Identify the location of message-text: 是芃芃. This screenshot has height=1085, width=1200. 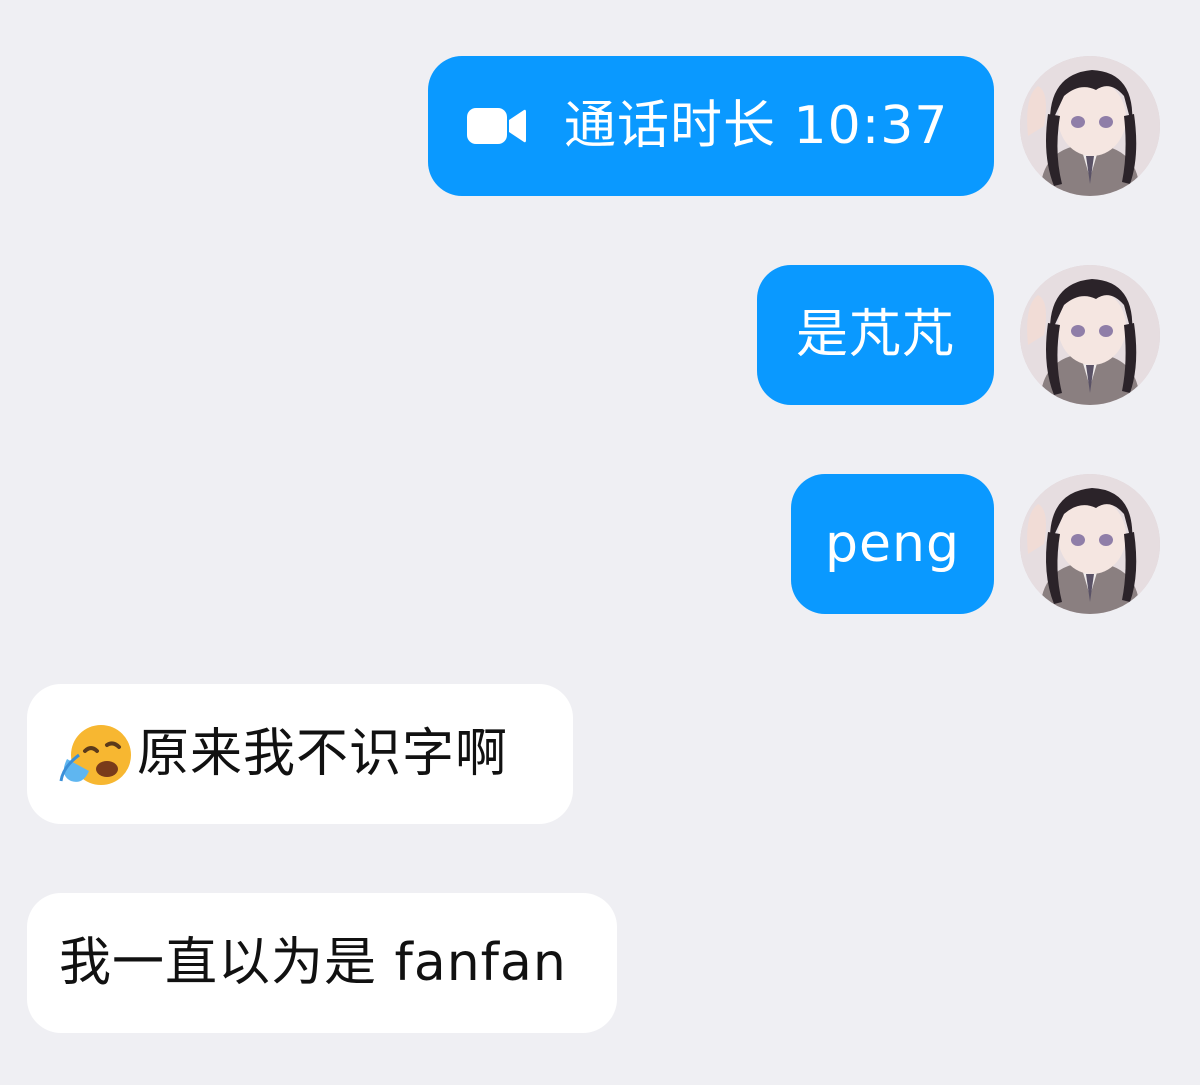
(875, 335).